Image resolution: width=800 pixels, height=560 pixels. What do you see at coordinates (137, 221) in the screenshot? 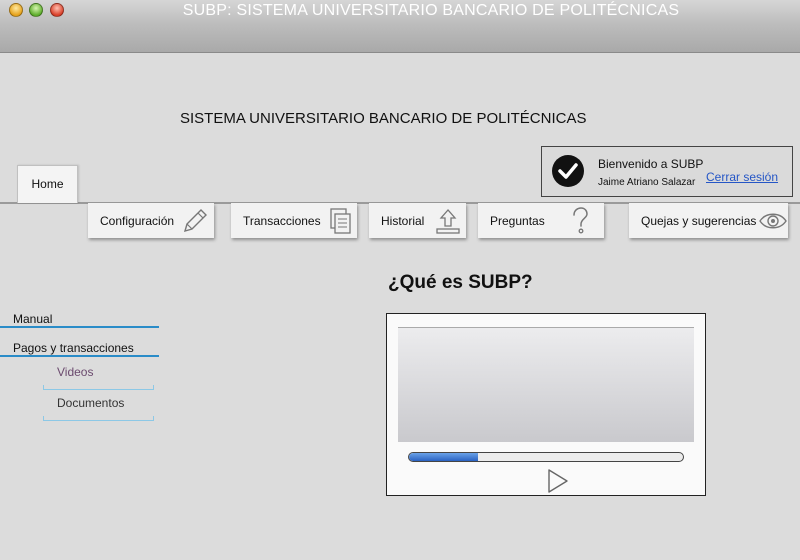
I see `configuracion-label: Configuración` at bounding box center [137, 221].